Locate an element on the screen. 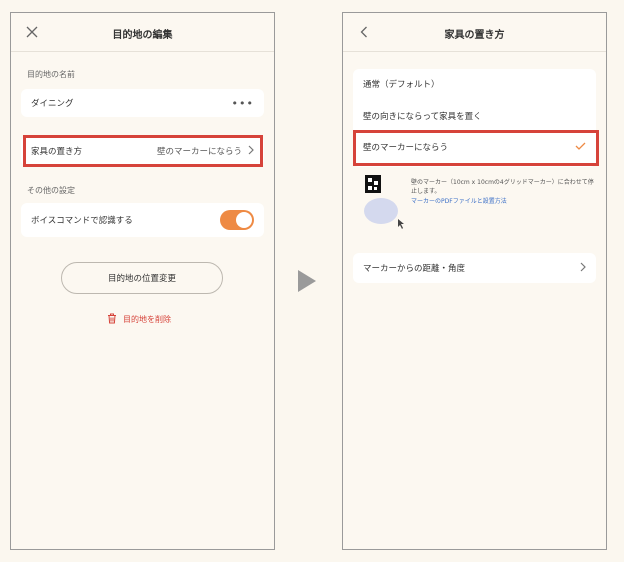 Image resolution: width=624 pixels, height=562 pixels. distance-angle-row: マーカーからの距離・角度 is located at coordinates (474, 268).